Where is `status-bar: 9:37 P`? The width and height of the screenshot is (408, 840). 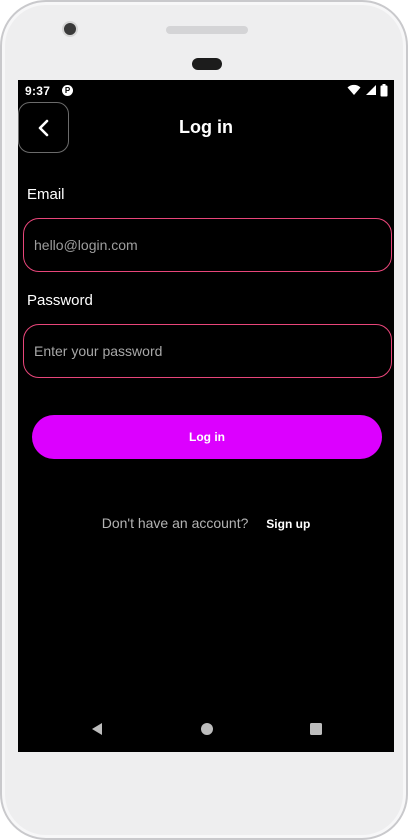
status-bar: 9:37 P is located at coordinates (206, 91).